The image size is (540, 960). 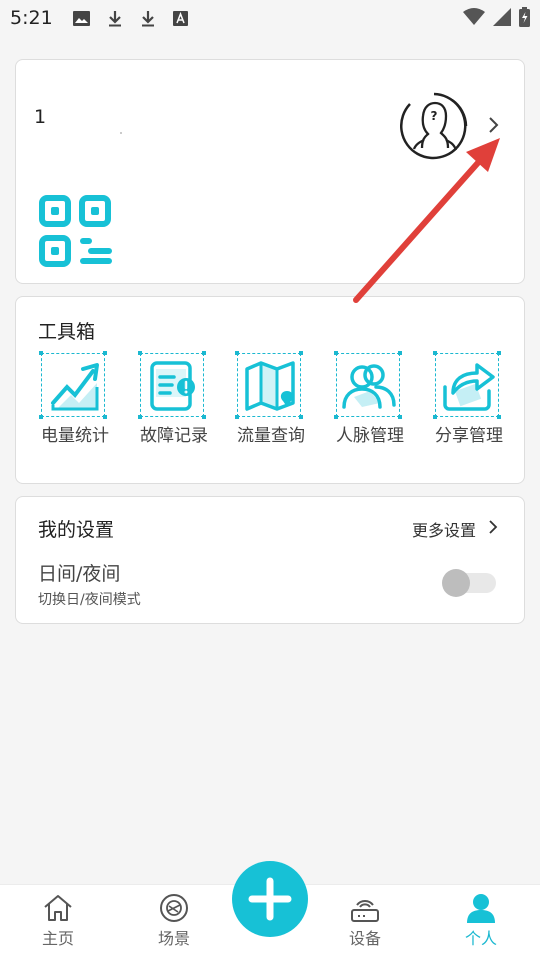 I want to click on traffic-query-icon, so click(x=269, y=385).